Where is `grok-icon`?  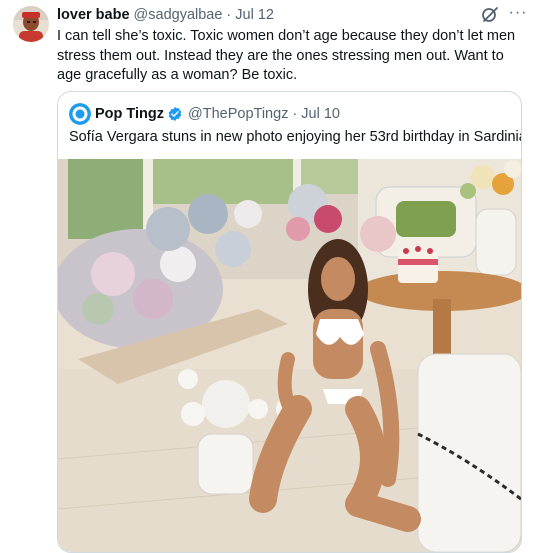 grok-icon is located at coordinates (490, 15).